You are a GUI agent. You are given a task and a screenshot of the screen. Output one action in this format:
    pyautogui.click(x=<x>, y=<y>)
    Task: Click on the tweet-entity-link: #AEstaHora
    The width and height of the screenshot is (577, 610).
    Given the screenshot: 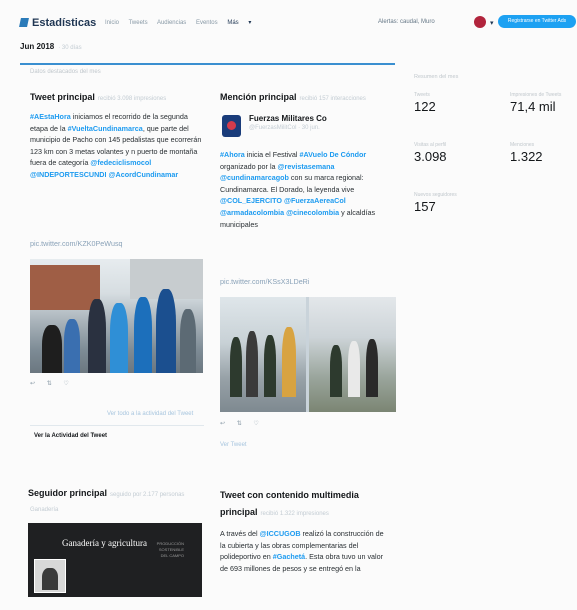 What is the action you would take?
    pyautogui.click(x=50, y=116)
    